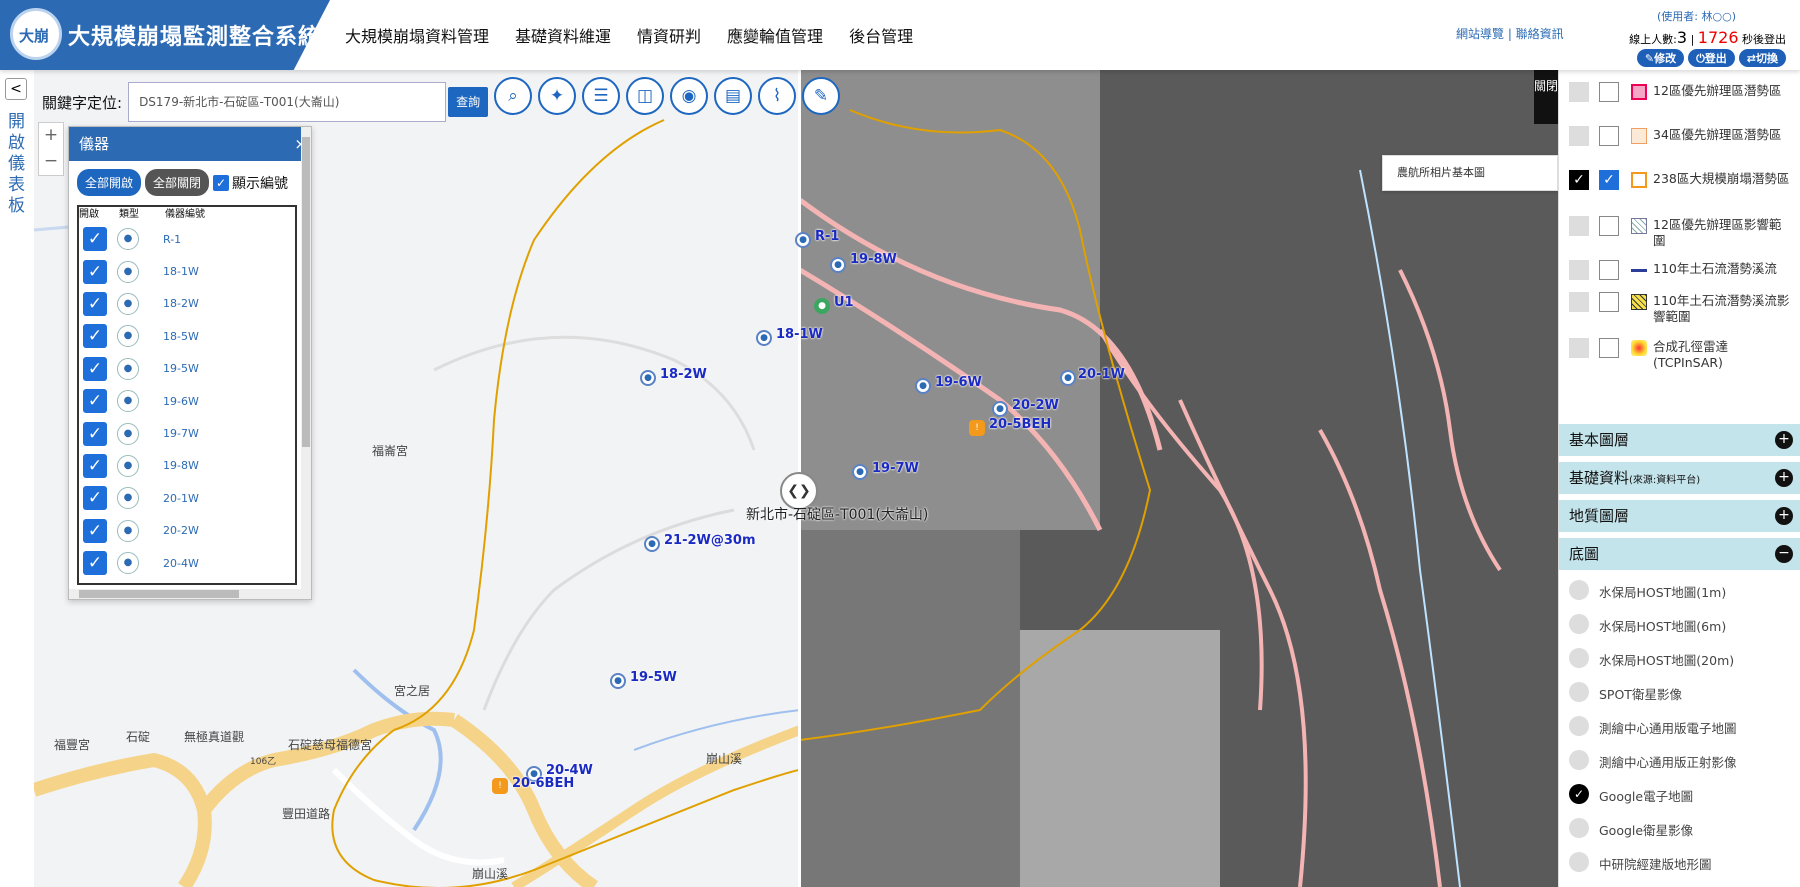  I want to click on basemap-option: 水保局HOST地圖(20m), so click(1679, 658).